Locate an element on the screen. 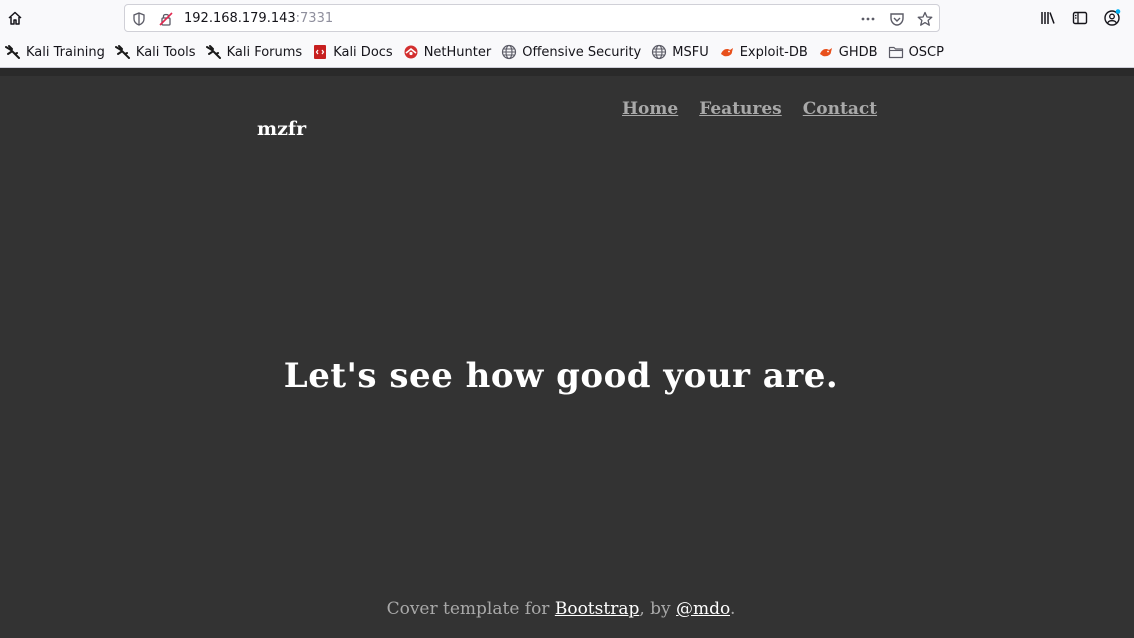  page-top-shadow is located at coordinates (567, 72).